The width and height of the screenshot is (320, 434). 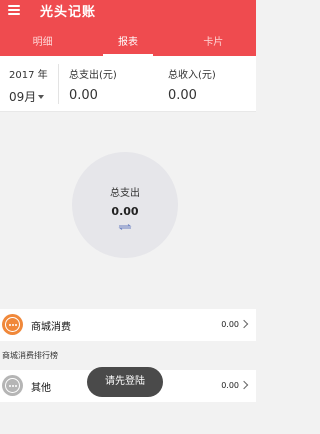 I want to click on category-row-mall: 商城消费 0.00, so click(x=128, y=325).